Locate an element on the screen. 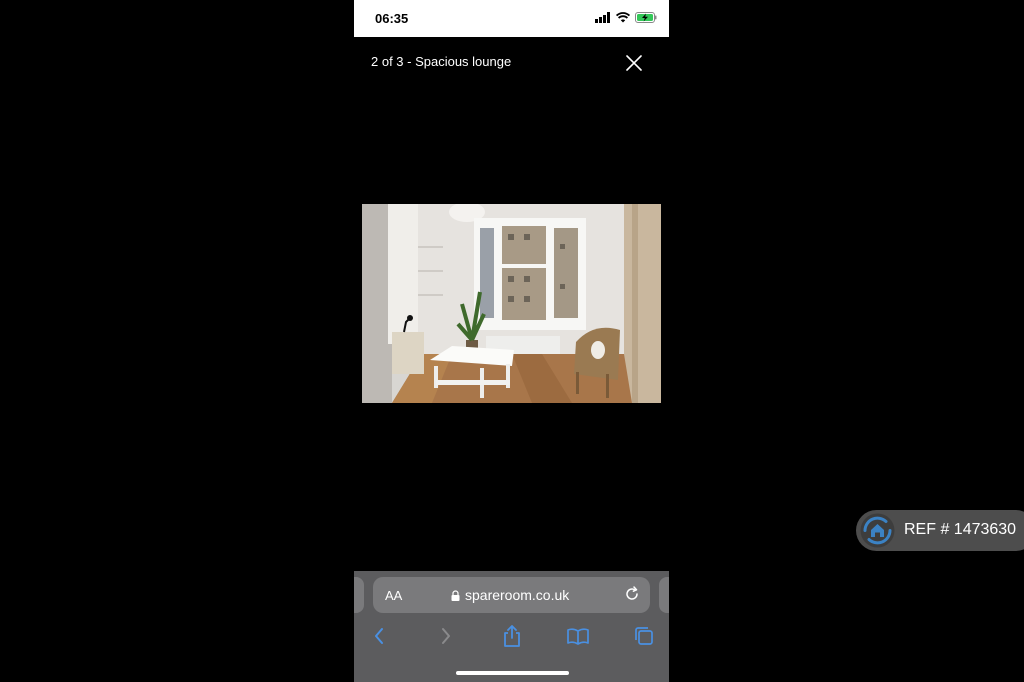 The image size is (1024, 682). status-time: 06:35 is located at coordinates (392, 18).